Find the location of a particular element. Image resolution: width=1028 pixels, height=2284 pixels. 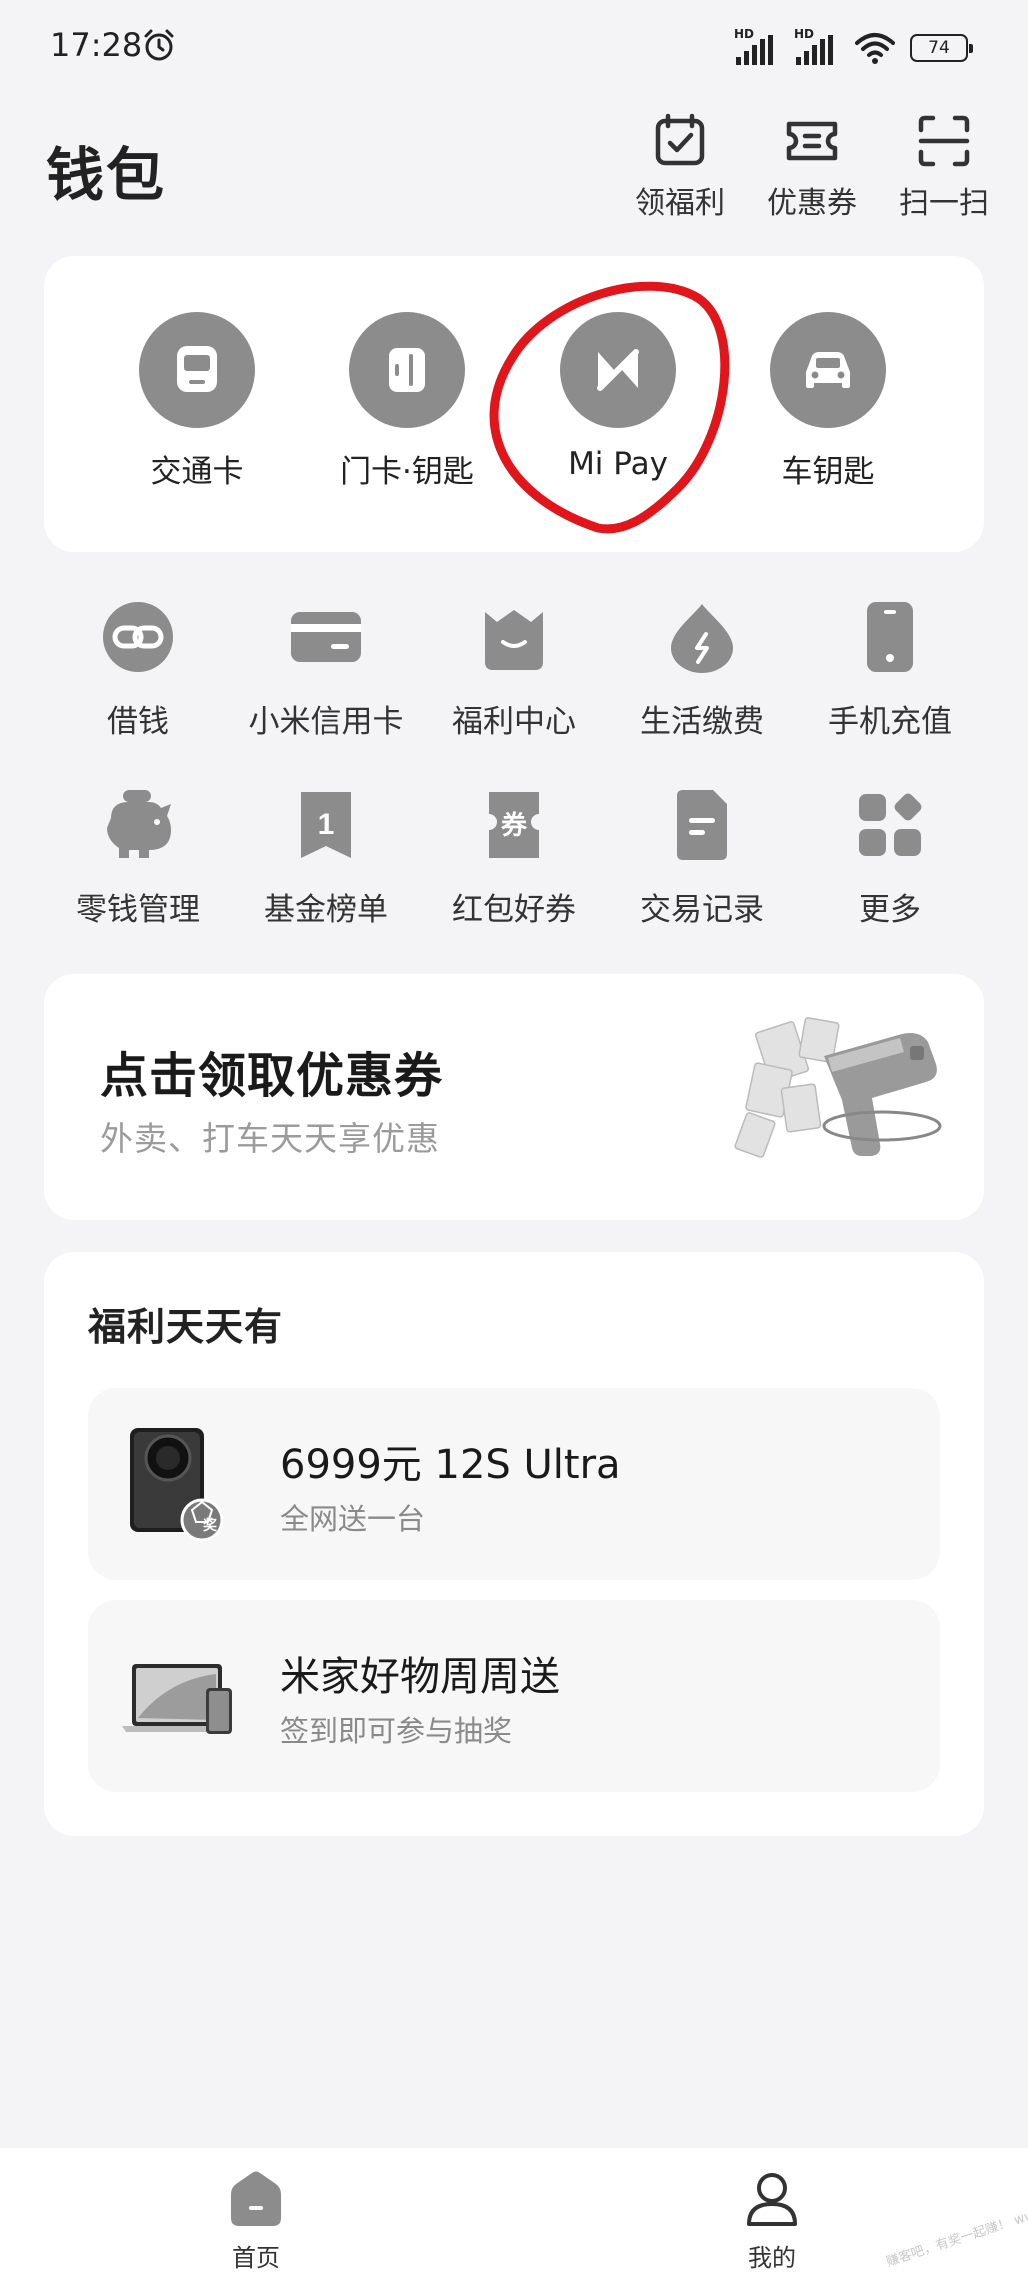

status-indicators: HD HD 74 is located at coordinates (853, 47).